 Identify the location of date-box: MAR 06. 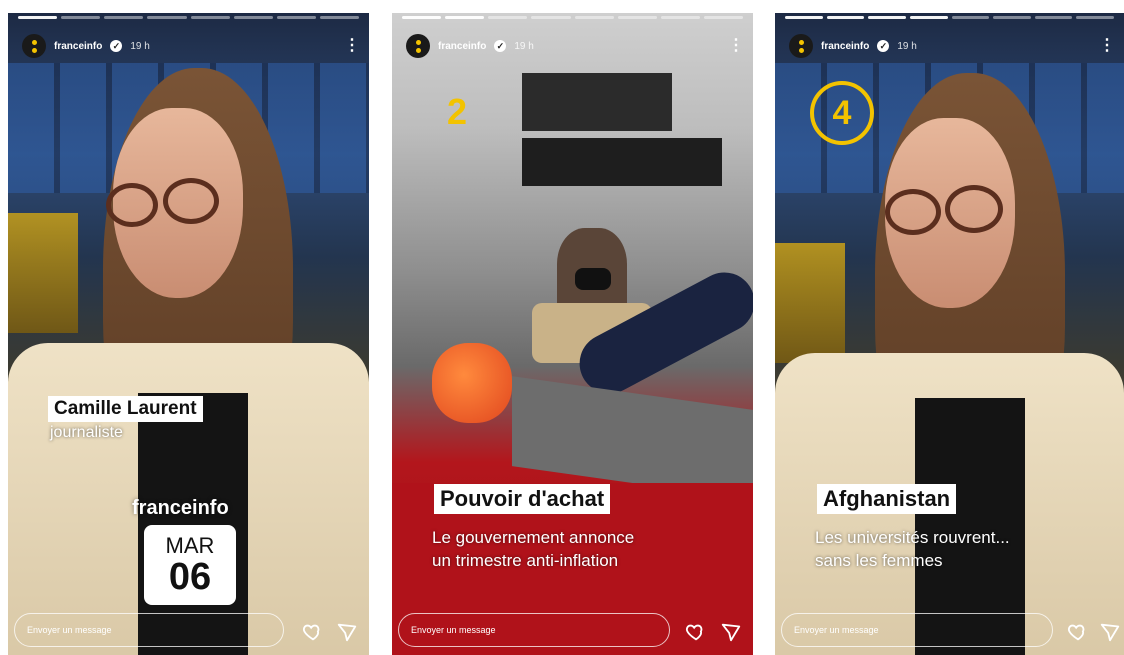
(190, 565).